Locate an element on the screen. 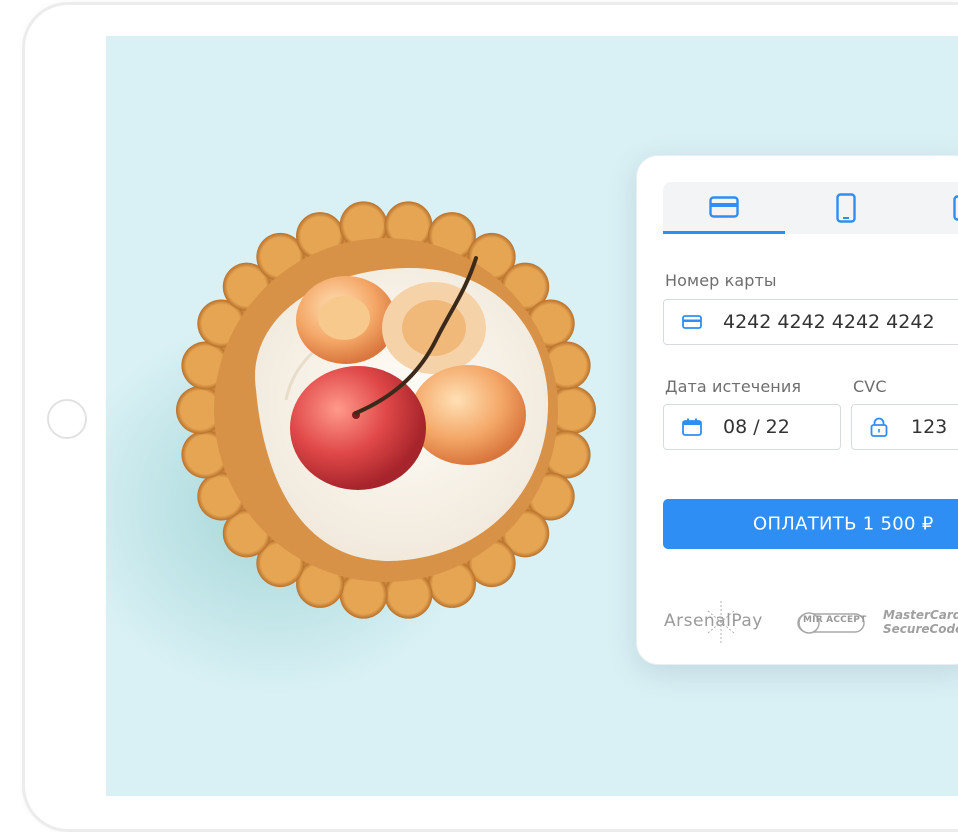  card-number-value: 4242 4242 4242 4242 is located at coordinates (829, 322).